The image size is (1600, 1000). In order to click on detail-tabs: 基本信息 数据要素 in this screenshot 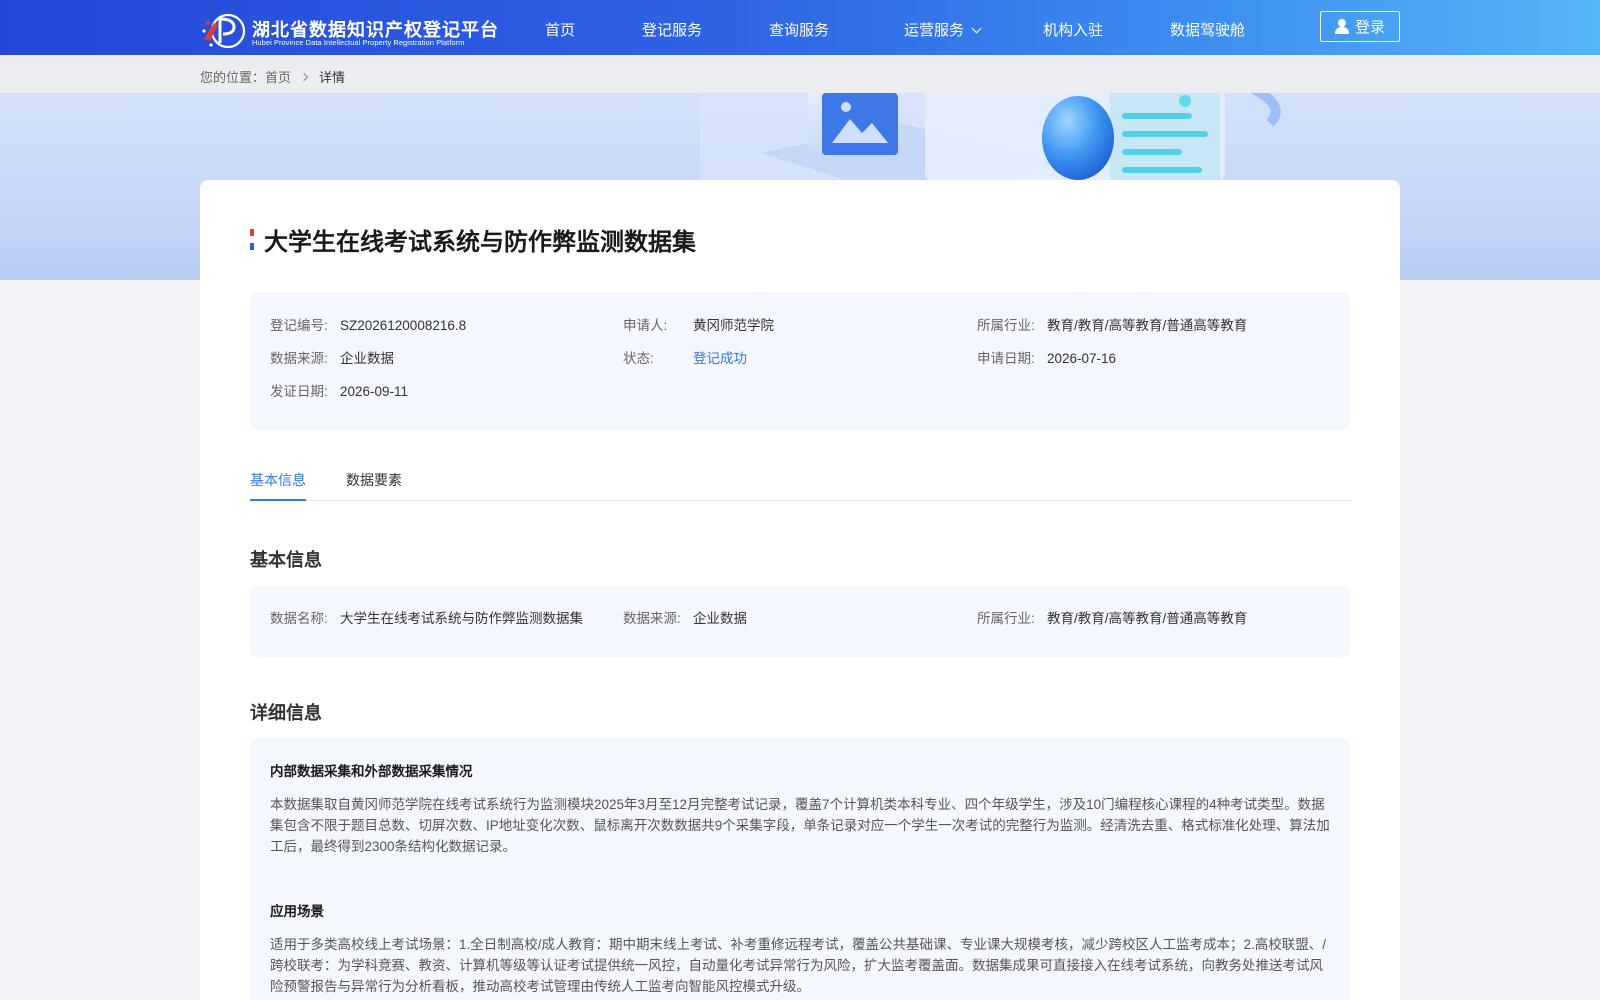, I will do `click(800, 485)`.